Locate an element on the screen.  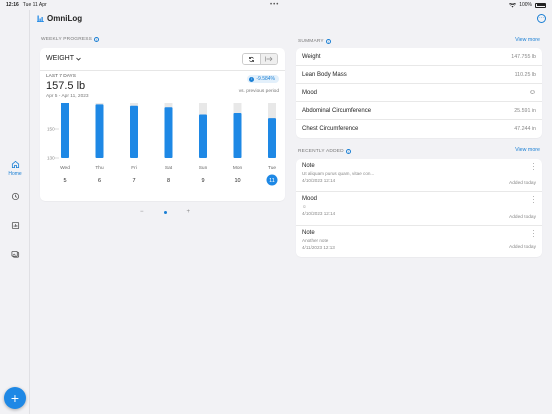
change-caption: vs. previous period is located at coordinates (258, 91).